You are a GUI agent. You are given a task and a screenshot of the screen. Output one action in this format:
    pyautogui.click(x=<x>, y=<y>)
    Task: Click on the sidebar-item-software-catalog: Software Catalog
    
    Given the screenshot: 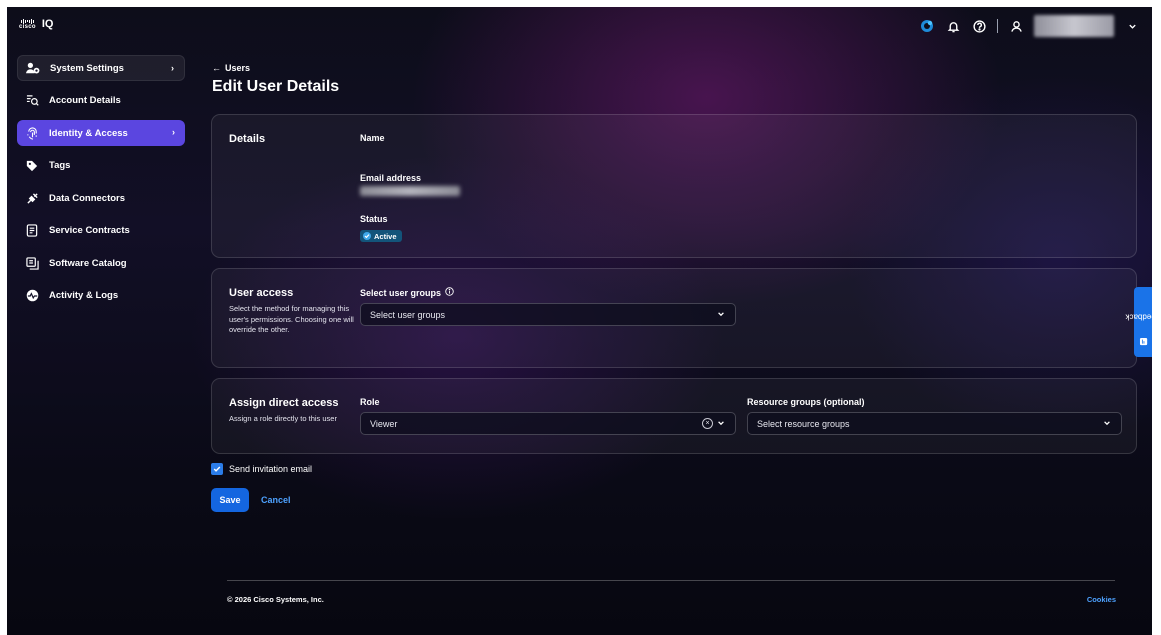 What is the action you would take?
    pyautogui.click(x=101, y=263)
    